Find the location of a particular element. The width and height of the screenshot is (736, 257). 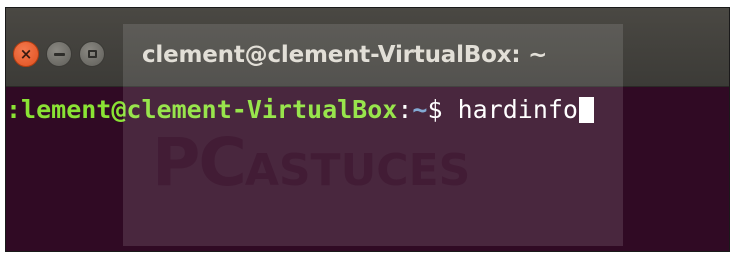

close-icon: × is located at coordinates (26, 54).